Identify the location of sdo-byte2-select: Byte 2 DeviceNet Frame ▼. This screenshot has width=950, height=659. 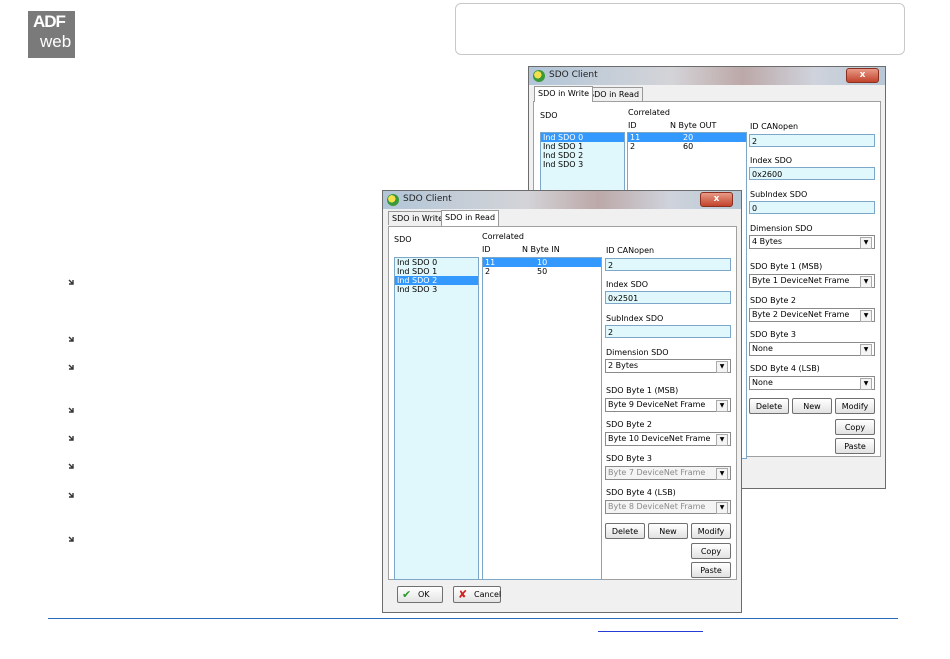
(812, 315).